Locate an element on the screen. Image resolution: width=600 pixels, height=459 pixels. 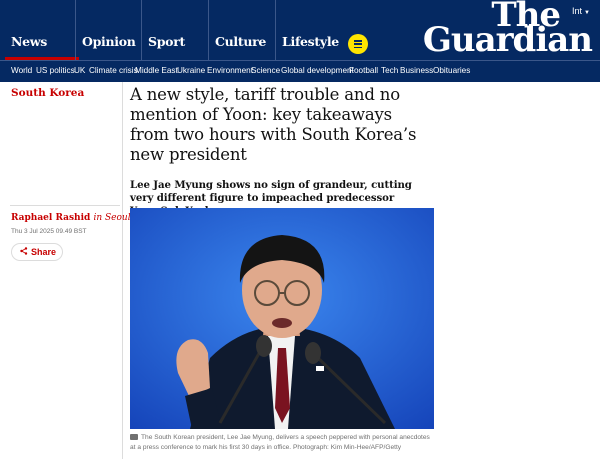
pillar-lifestyle: Lifestyle is located at coordinates (309, 30).